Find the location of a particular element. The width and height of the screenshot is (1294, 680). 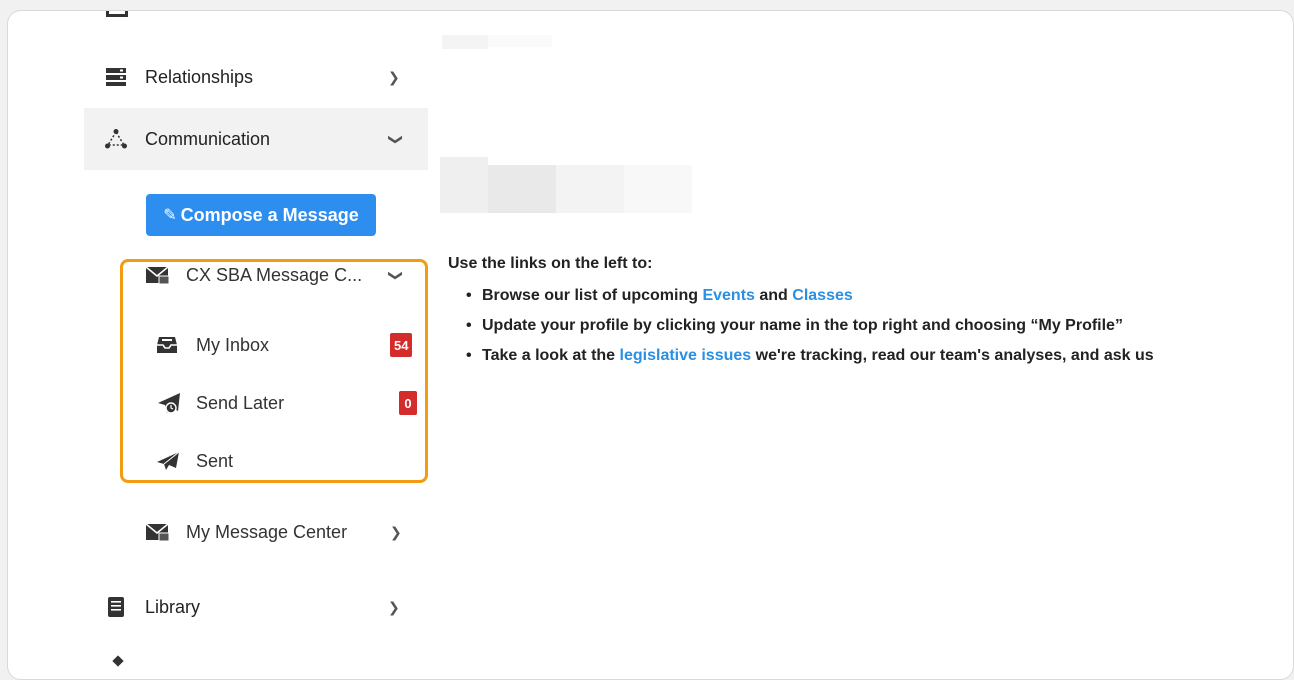

sidebar-item-my-message-center: My Message Center ❯ is located at coordinates (280, 532).